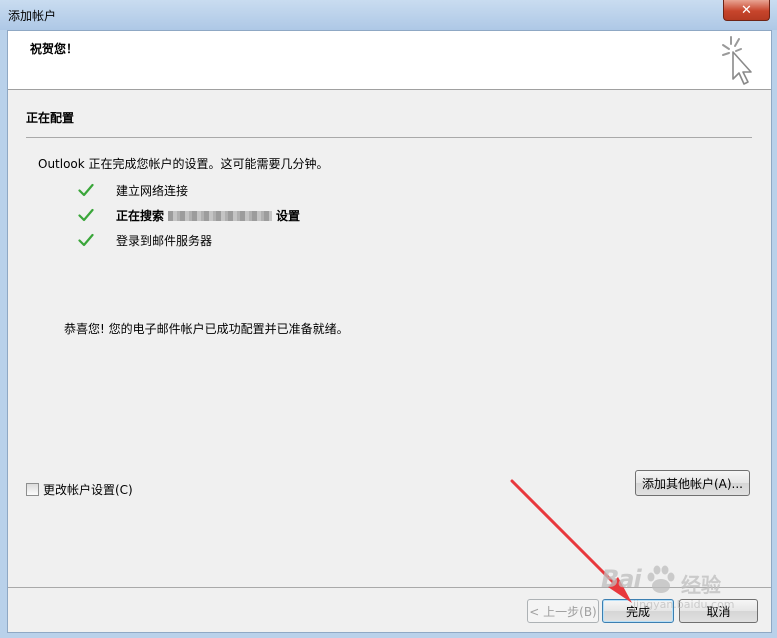  Describe the element at coordinates (206, 329) in the screenshot. I see `congratulations-text: 恭喜您! 您的电子邮件帐户已成功配置并已准备就绪。` at that location.